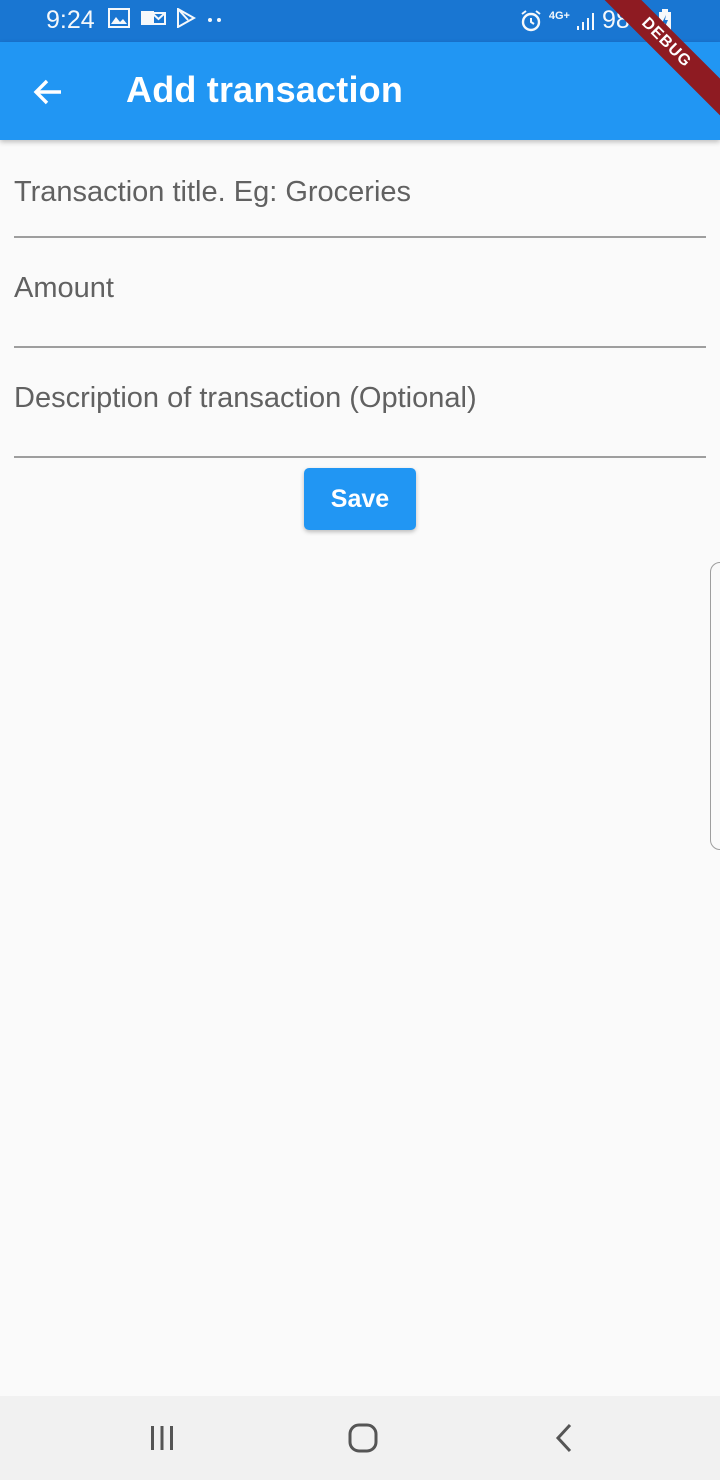  I want to click on play-store-icon, so click(186, 18).